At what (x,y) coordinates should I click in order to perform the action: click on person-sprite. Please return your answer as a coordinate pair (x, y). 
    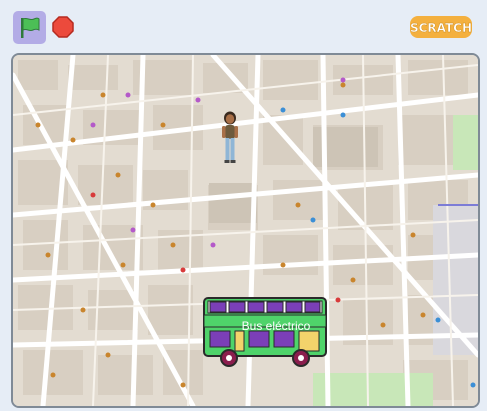
    Looking at the image, I should click on (230, 138).